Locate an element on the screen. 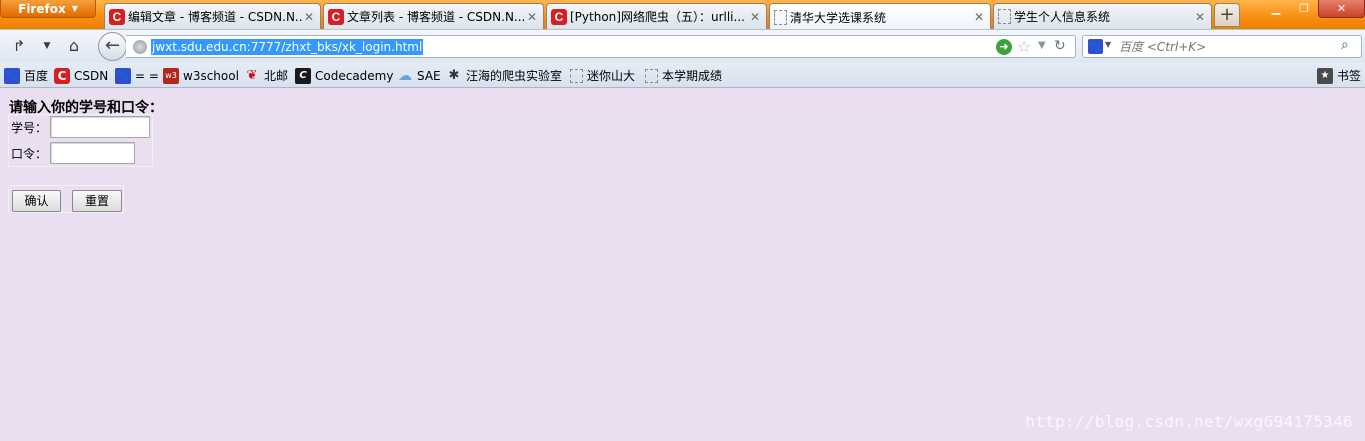 The image size is (1365, 441). watermark: http://blog.csdn.net/wxg694175346 is located at coordinates (1189, 421).